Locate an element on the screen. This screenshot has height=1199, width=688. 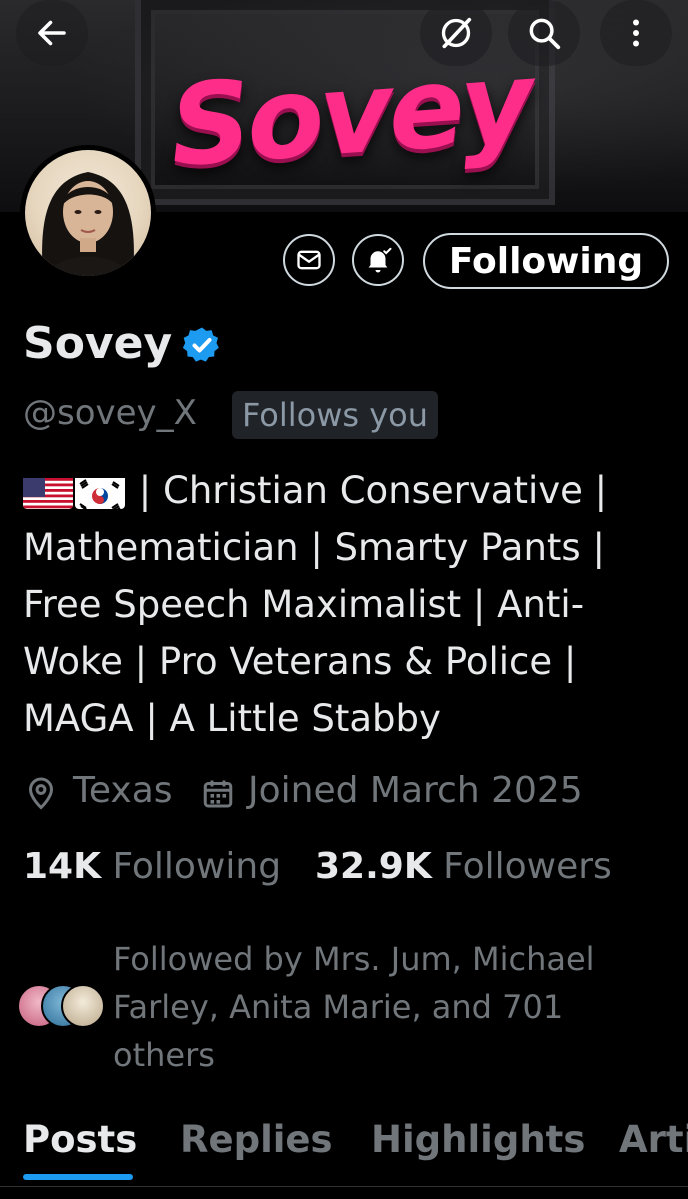
profile-location: Texas is located at coordinates (123, 790).